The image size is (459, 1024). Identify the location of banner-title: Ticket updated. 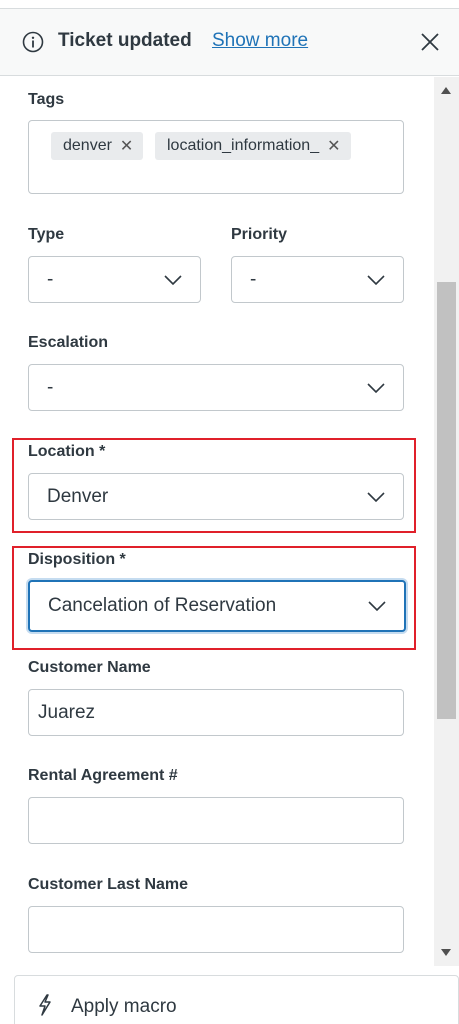
(125, 40).